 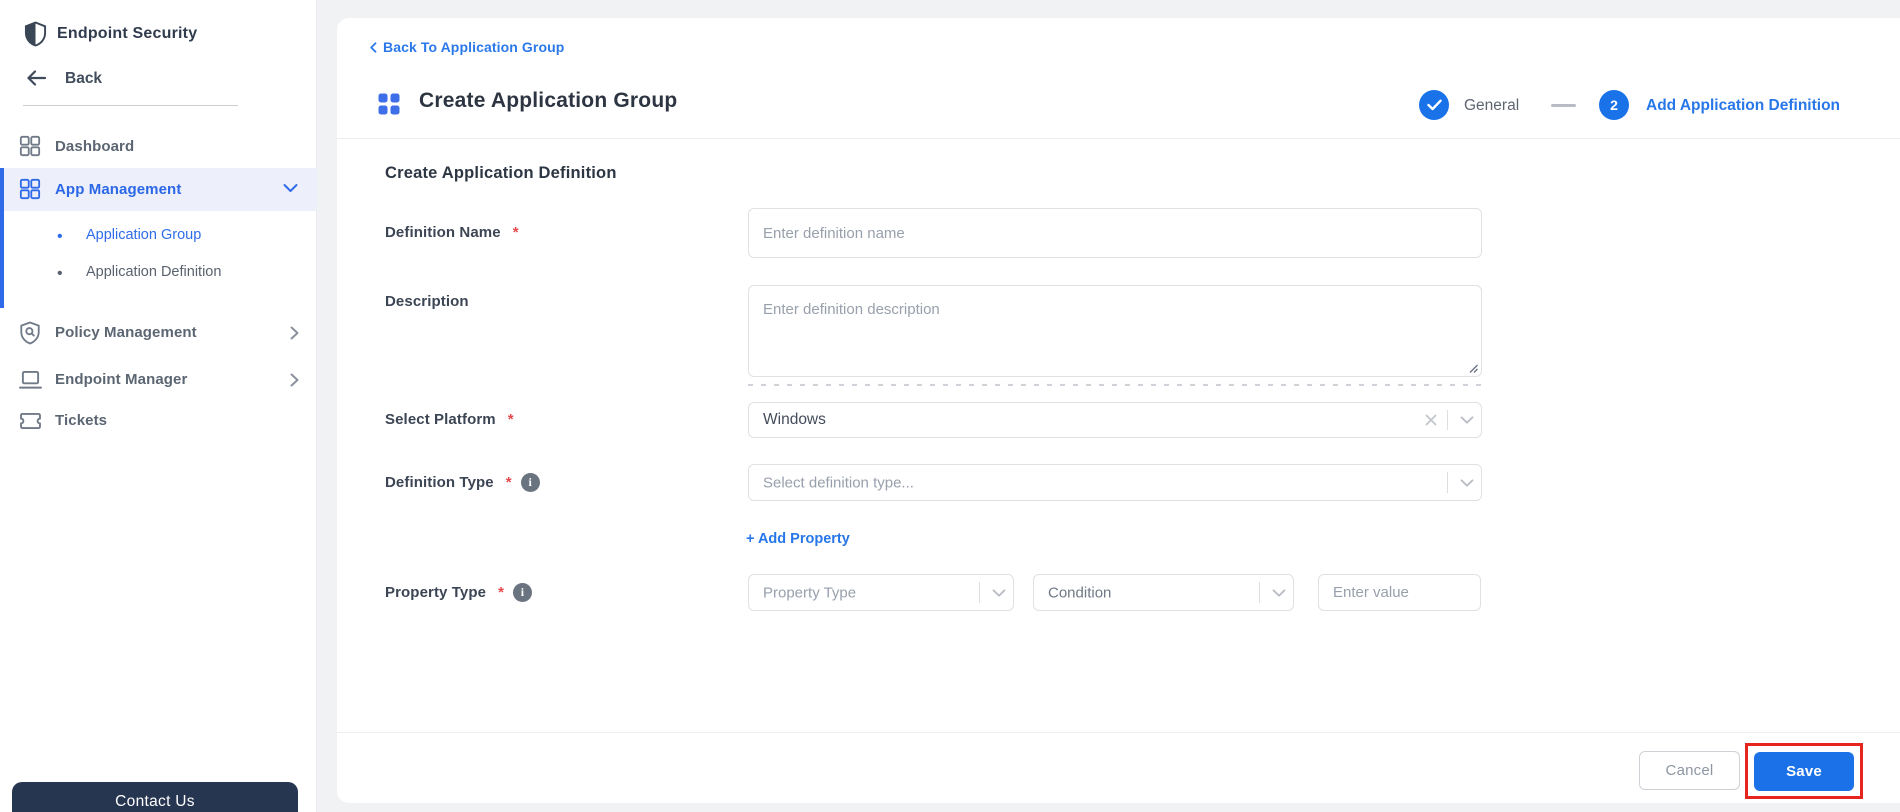 I want to click on sidebar-item-dashboard-label: Dashboard, so click(x=95, y=146).